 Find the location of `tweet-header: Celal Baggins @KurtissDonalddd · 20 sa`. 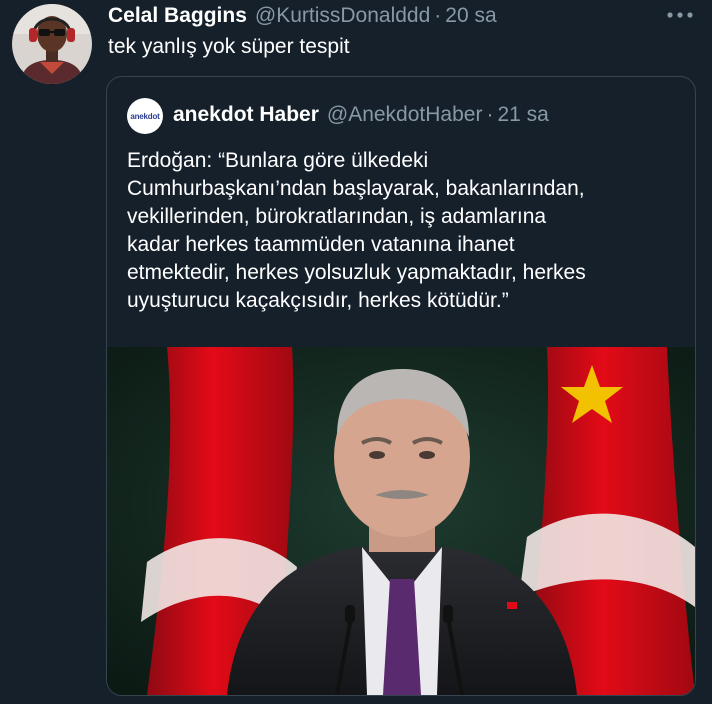

tweet-header: Celal Baggins @KurtissDonalddd · 20 sa is located at coordinates (302, 16).